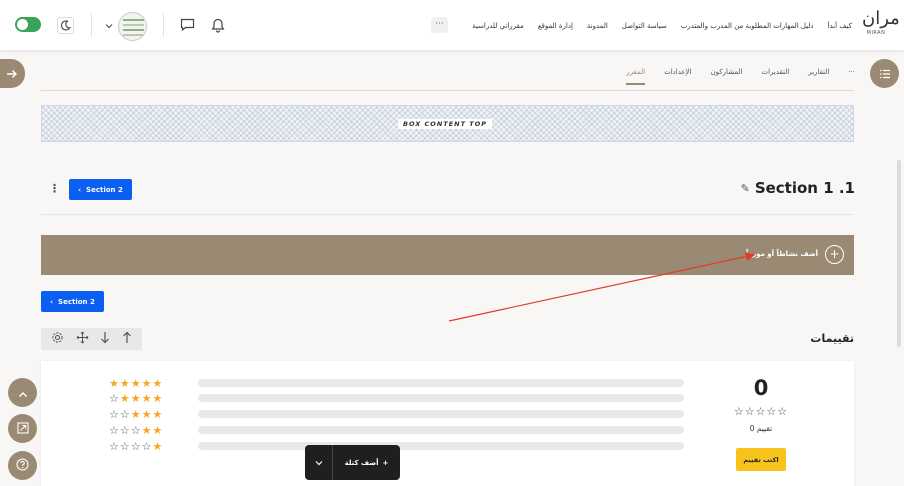 This screenshot has height=486, width=904. I want to click on add-block-toolbar: أضف كتلة +, so click(352, 462).